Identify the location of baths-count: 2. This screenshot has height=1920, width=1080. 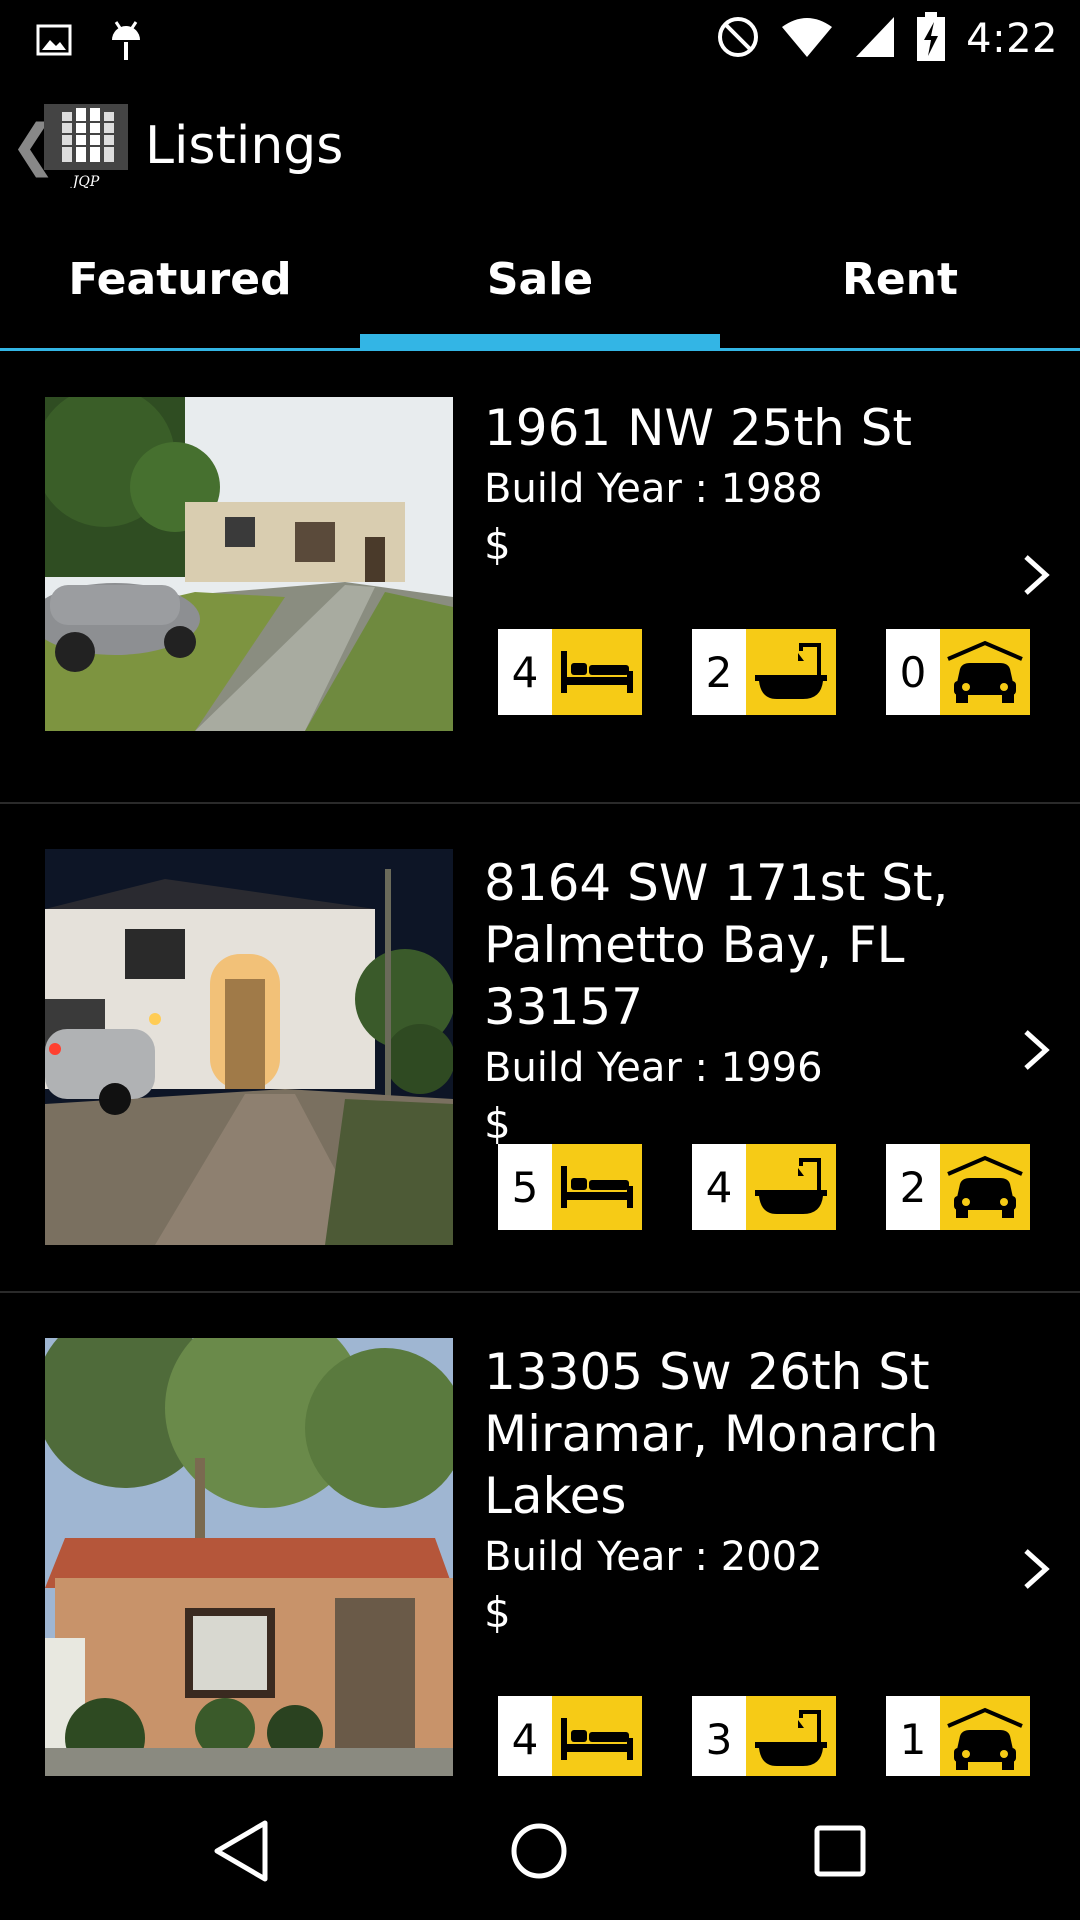
(719, 672).